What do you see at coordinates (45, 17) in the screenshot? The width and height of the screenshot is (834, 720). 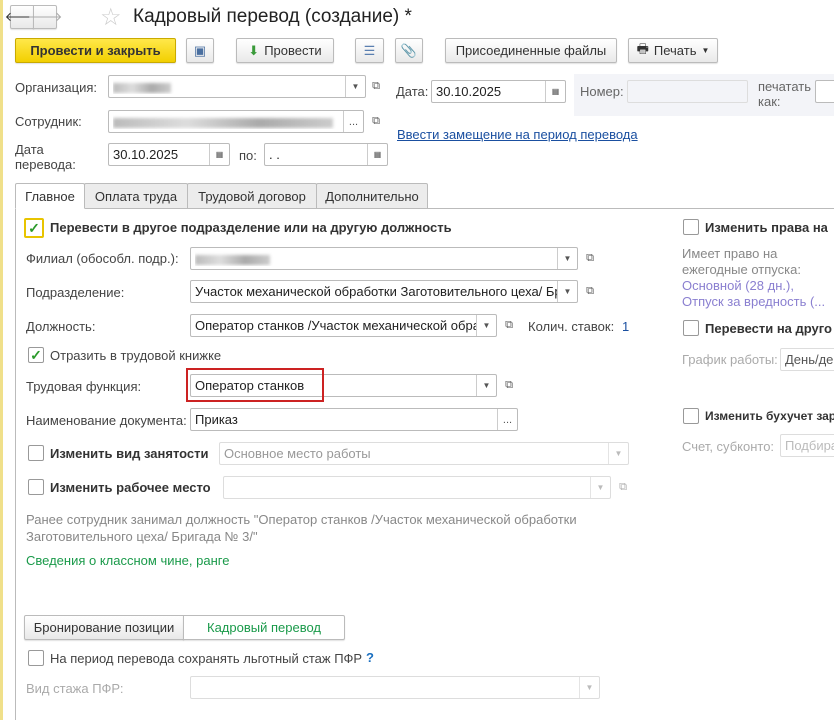 I see `forward-button: 🡒` at bounding box center [45, 17].